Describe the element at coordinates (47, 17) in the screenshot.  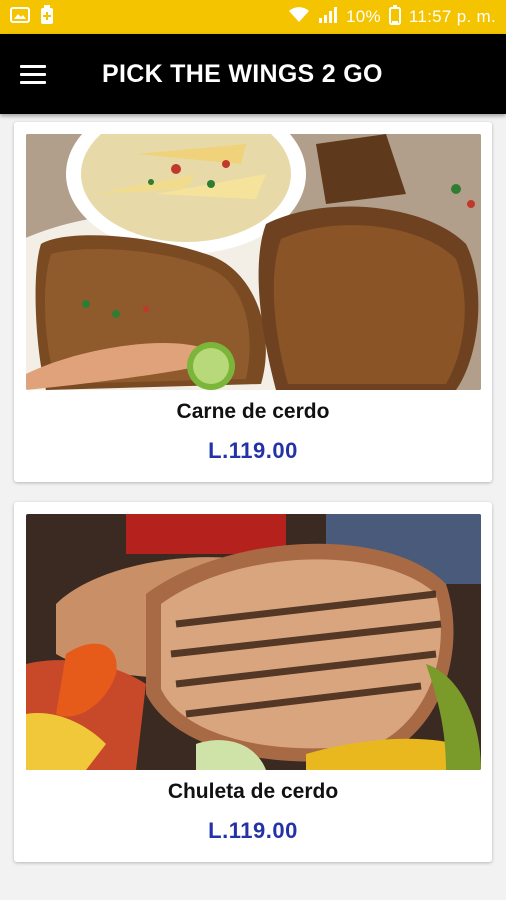
I see `battery-saver-icon` at that location.